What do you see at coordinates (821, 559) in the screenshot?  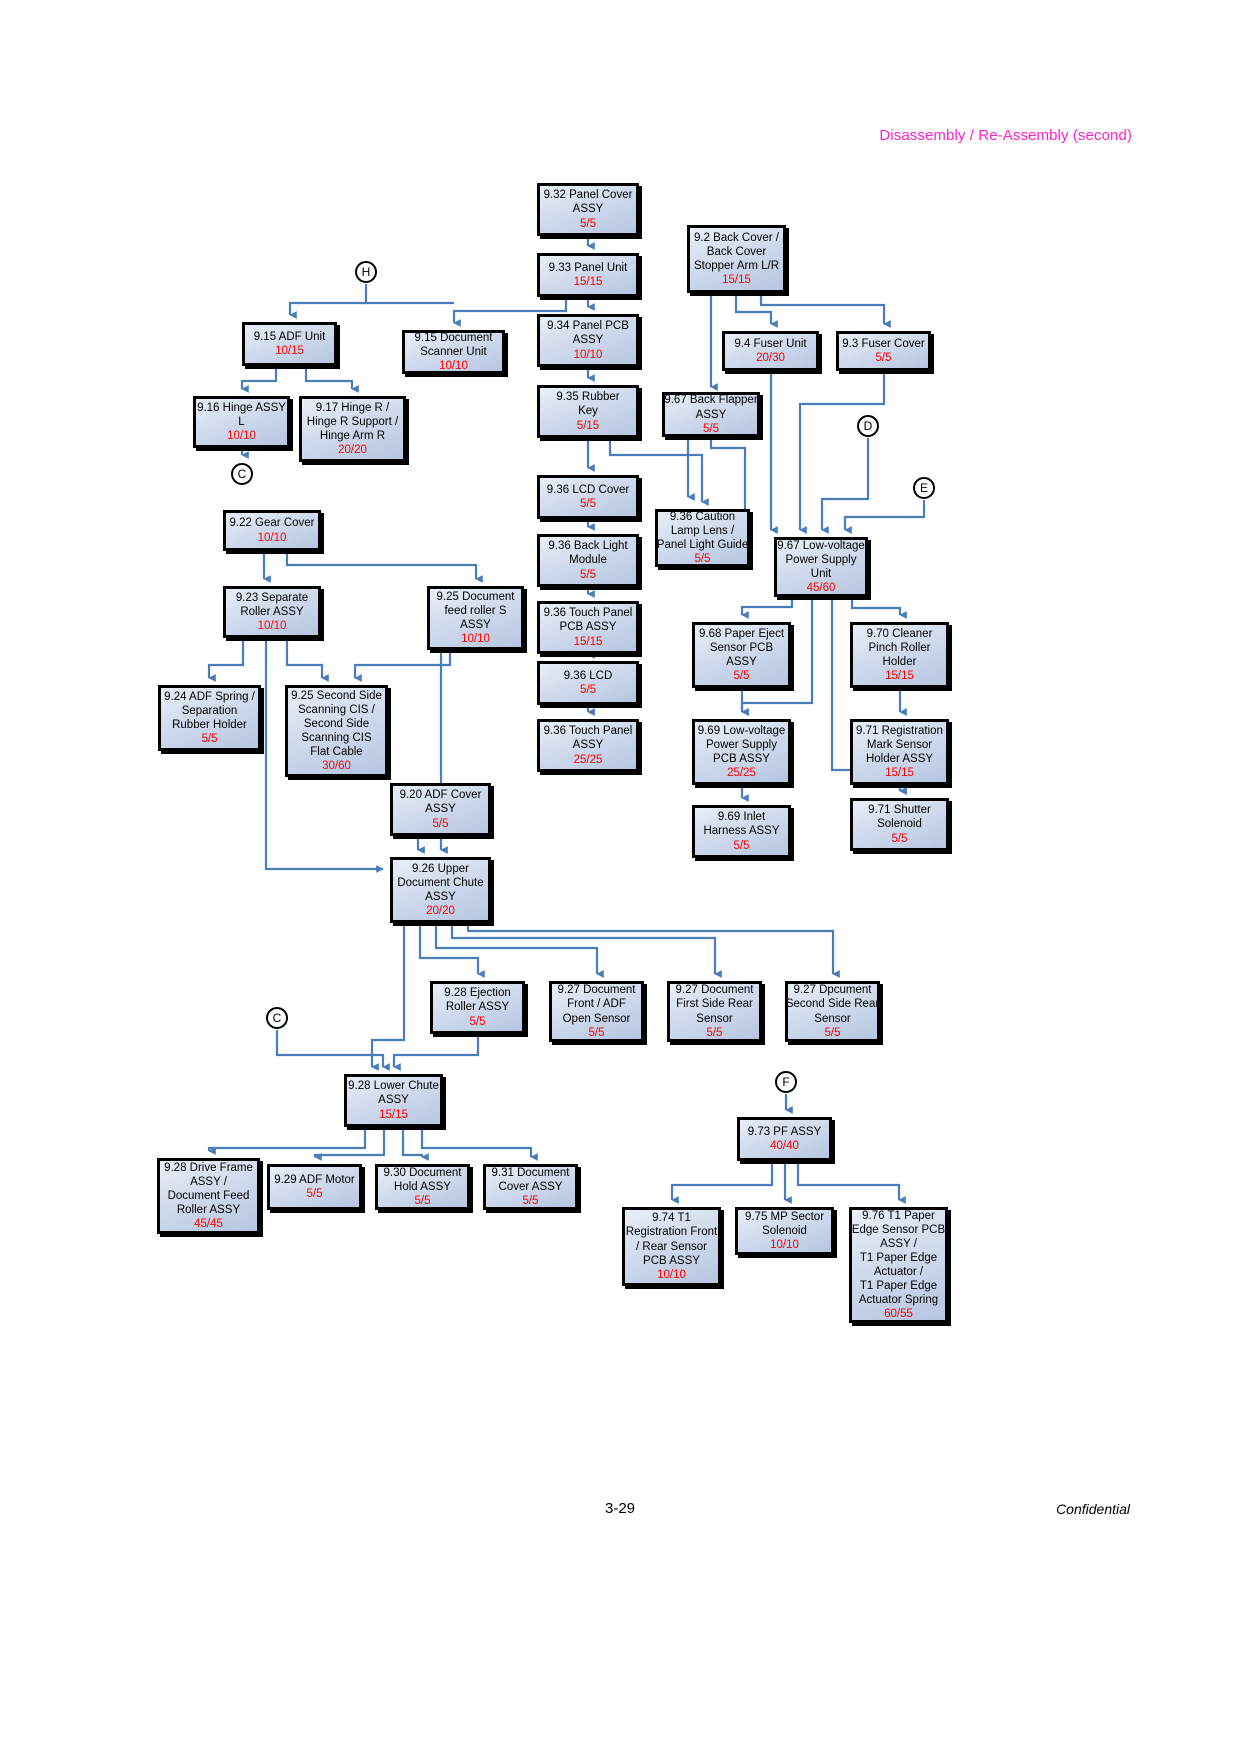 I see `node-label-line: Power Supply` at bounding box center [821, 559].